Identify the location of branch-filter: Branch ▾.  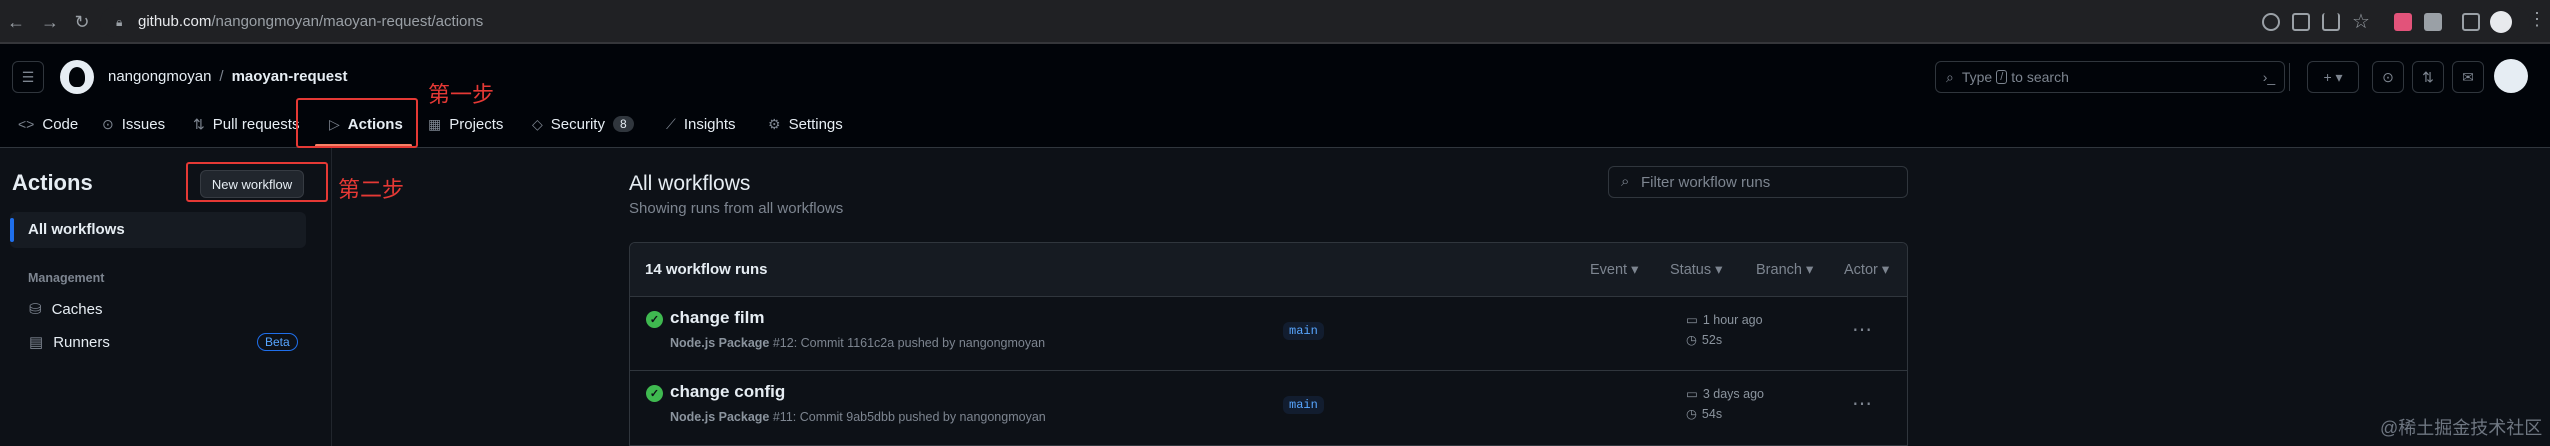
(1784, 270).